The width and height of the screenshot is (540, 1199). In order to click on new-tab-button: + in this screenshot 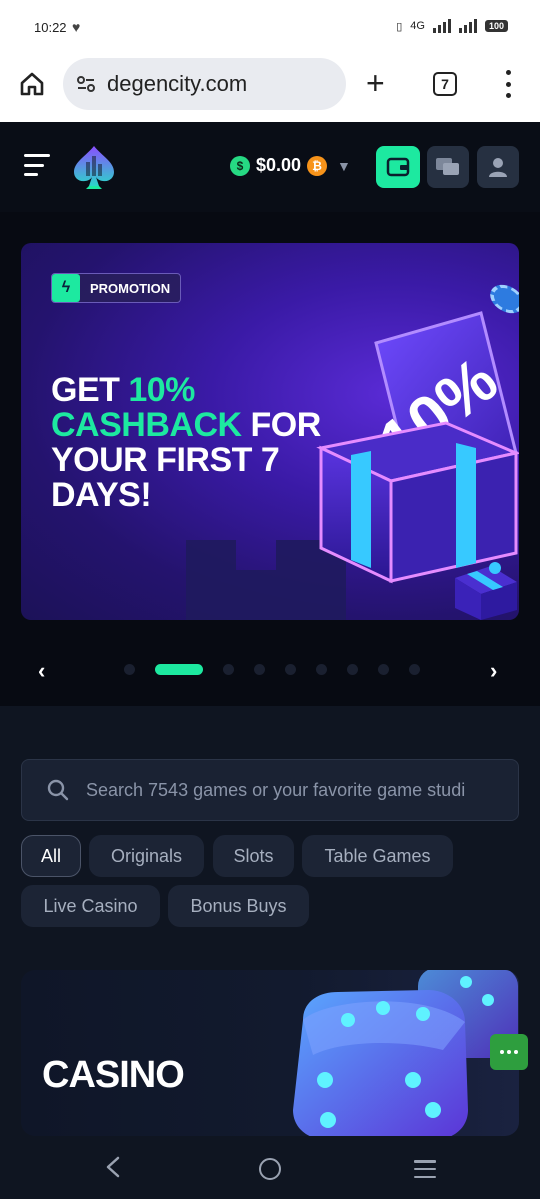, I will do `click(375, 83)`.